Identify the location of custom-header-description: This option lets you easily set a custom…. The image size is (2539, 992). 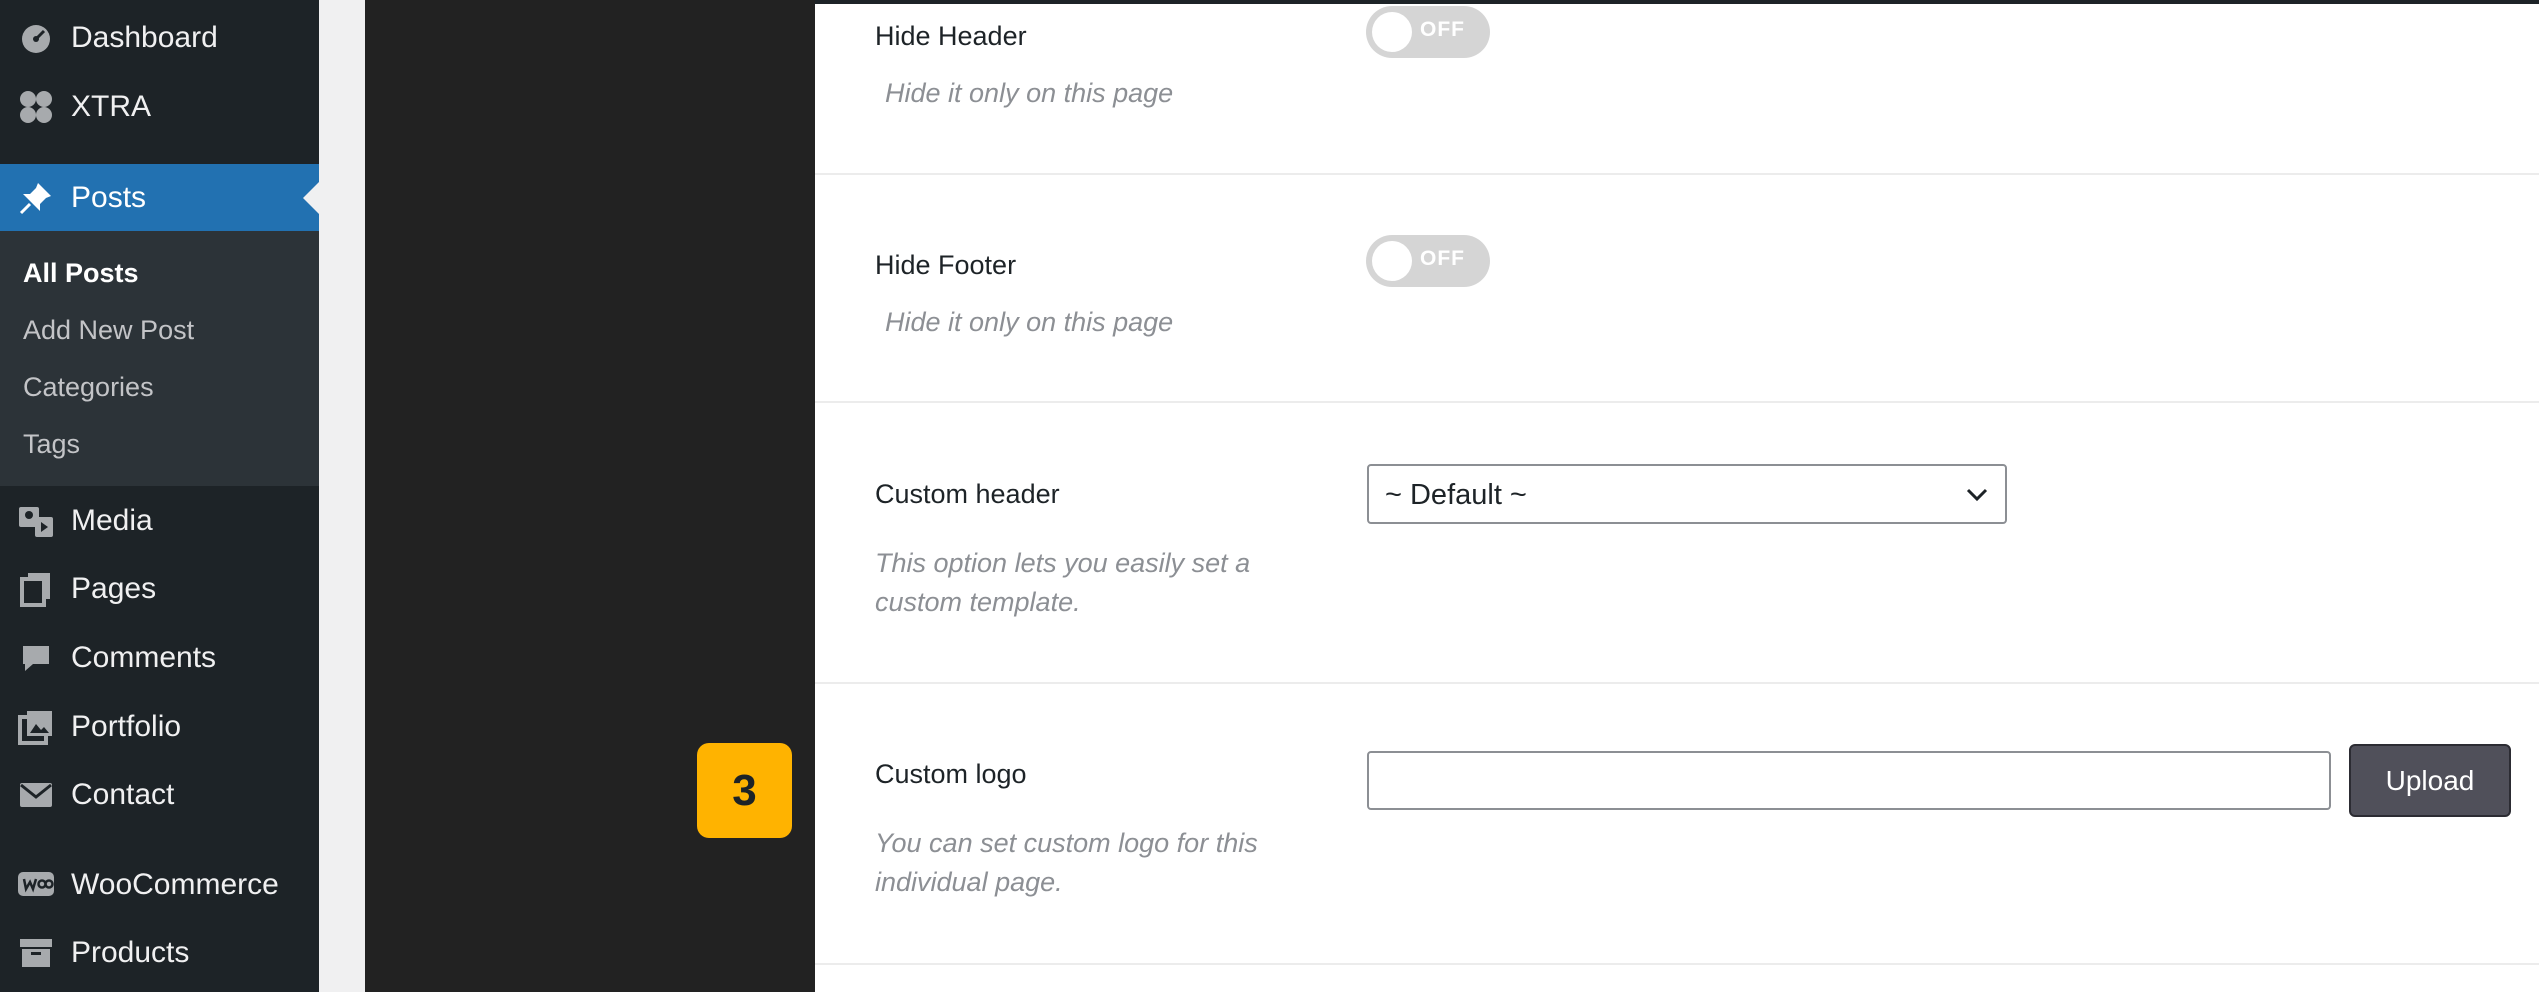
(1063, 582).